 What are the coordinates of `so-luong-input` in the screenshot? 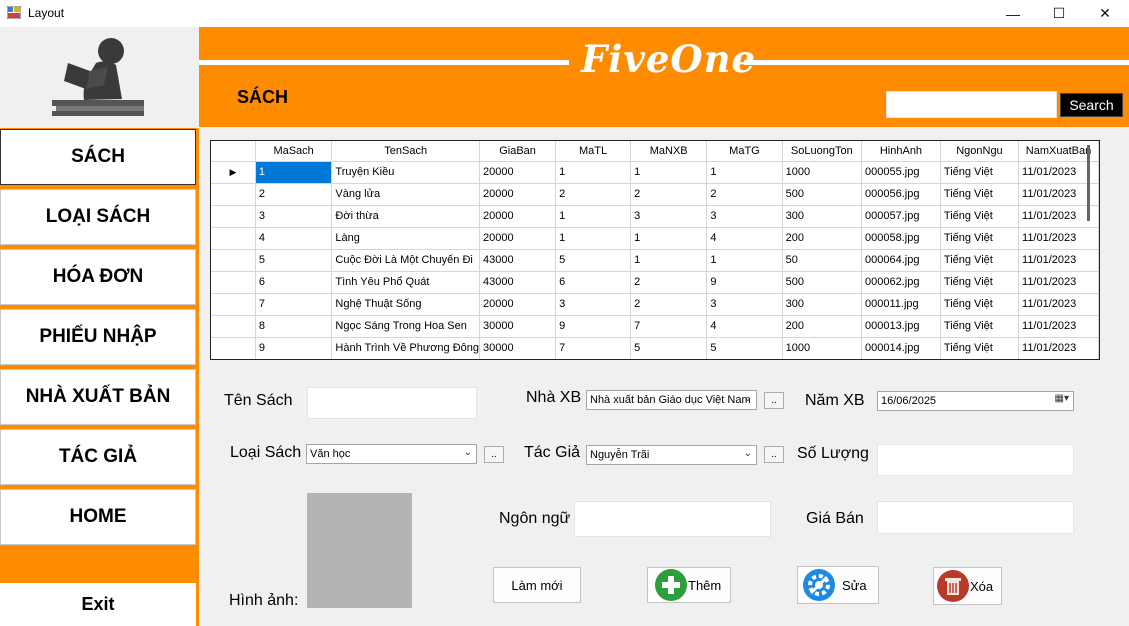 It's located at (975, 460).